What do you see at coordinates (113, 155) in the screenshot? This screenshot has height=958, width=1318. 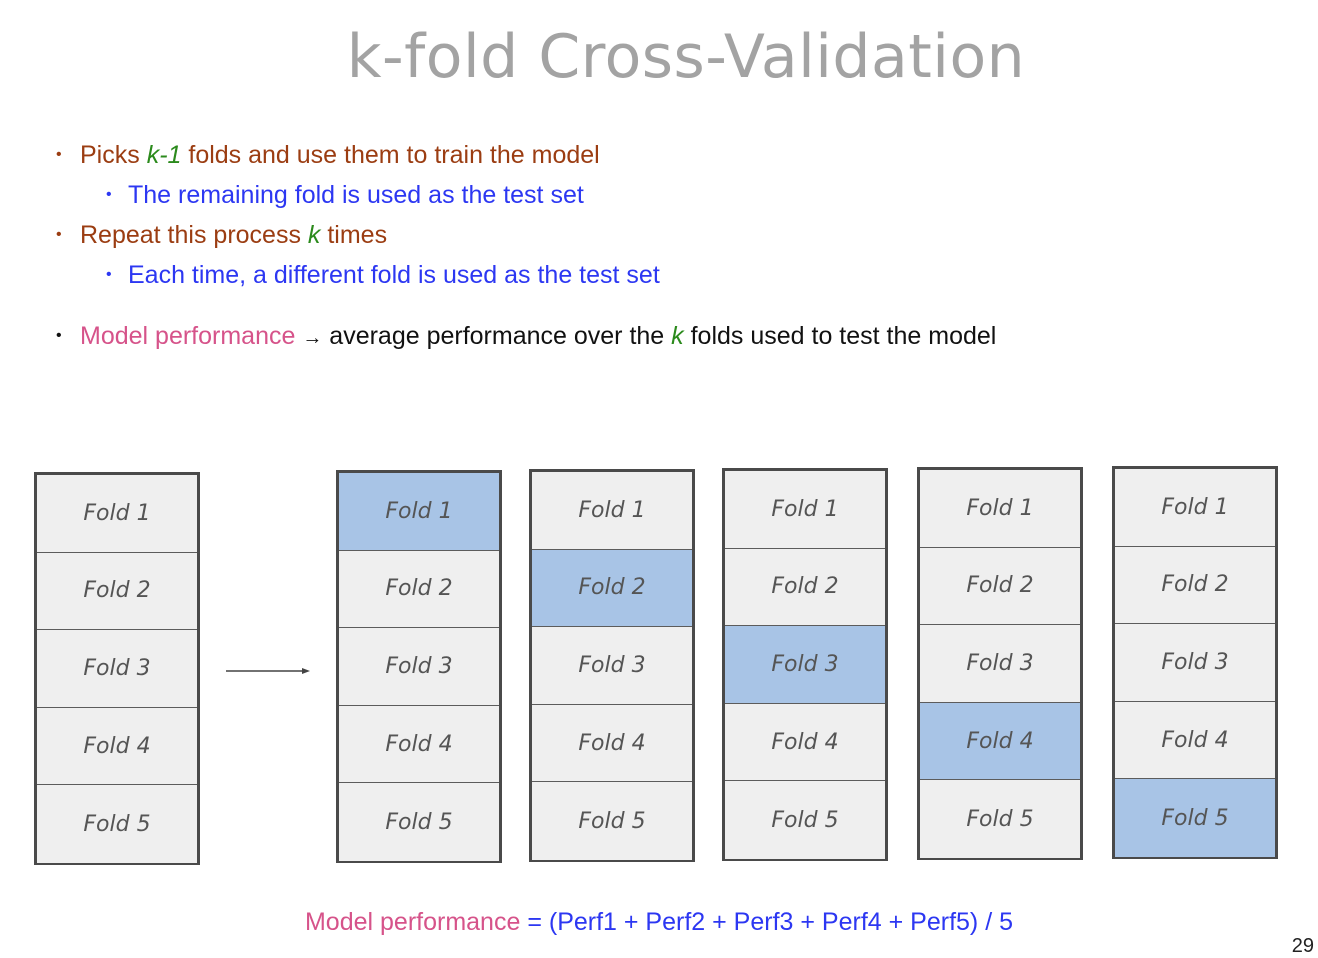 I see `bullet-text: Picks` at bounding box center [113, 155].